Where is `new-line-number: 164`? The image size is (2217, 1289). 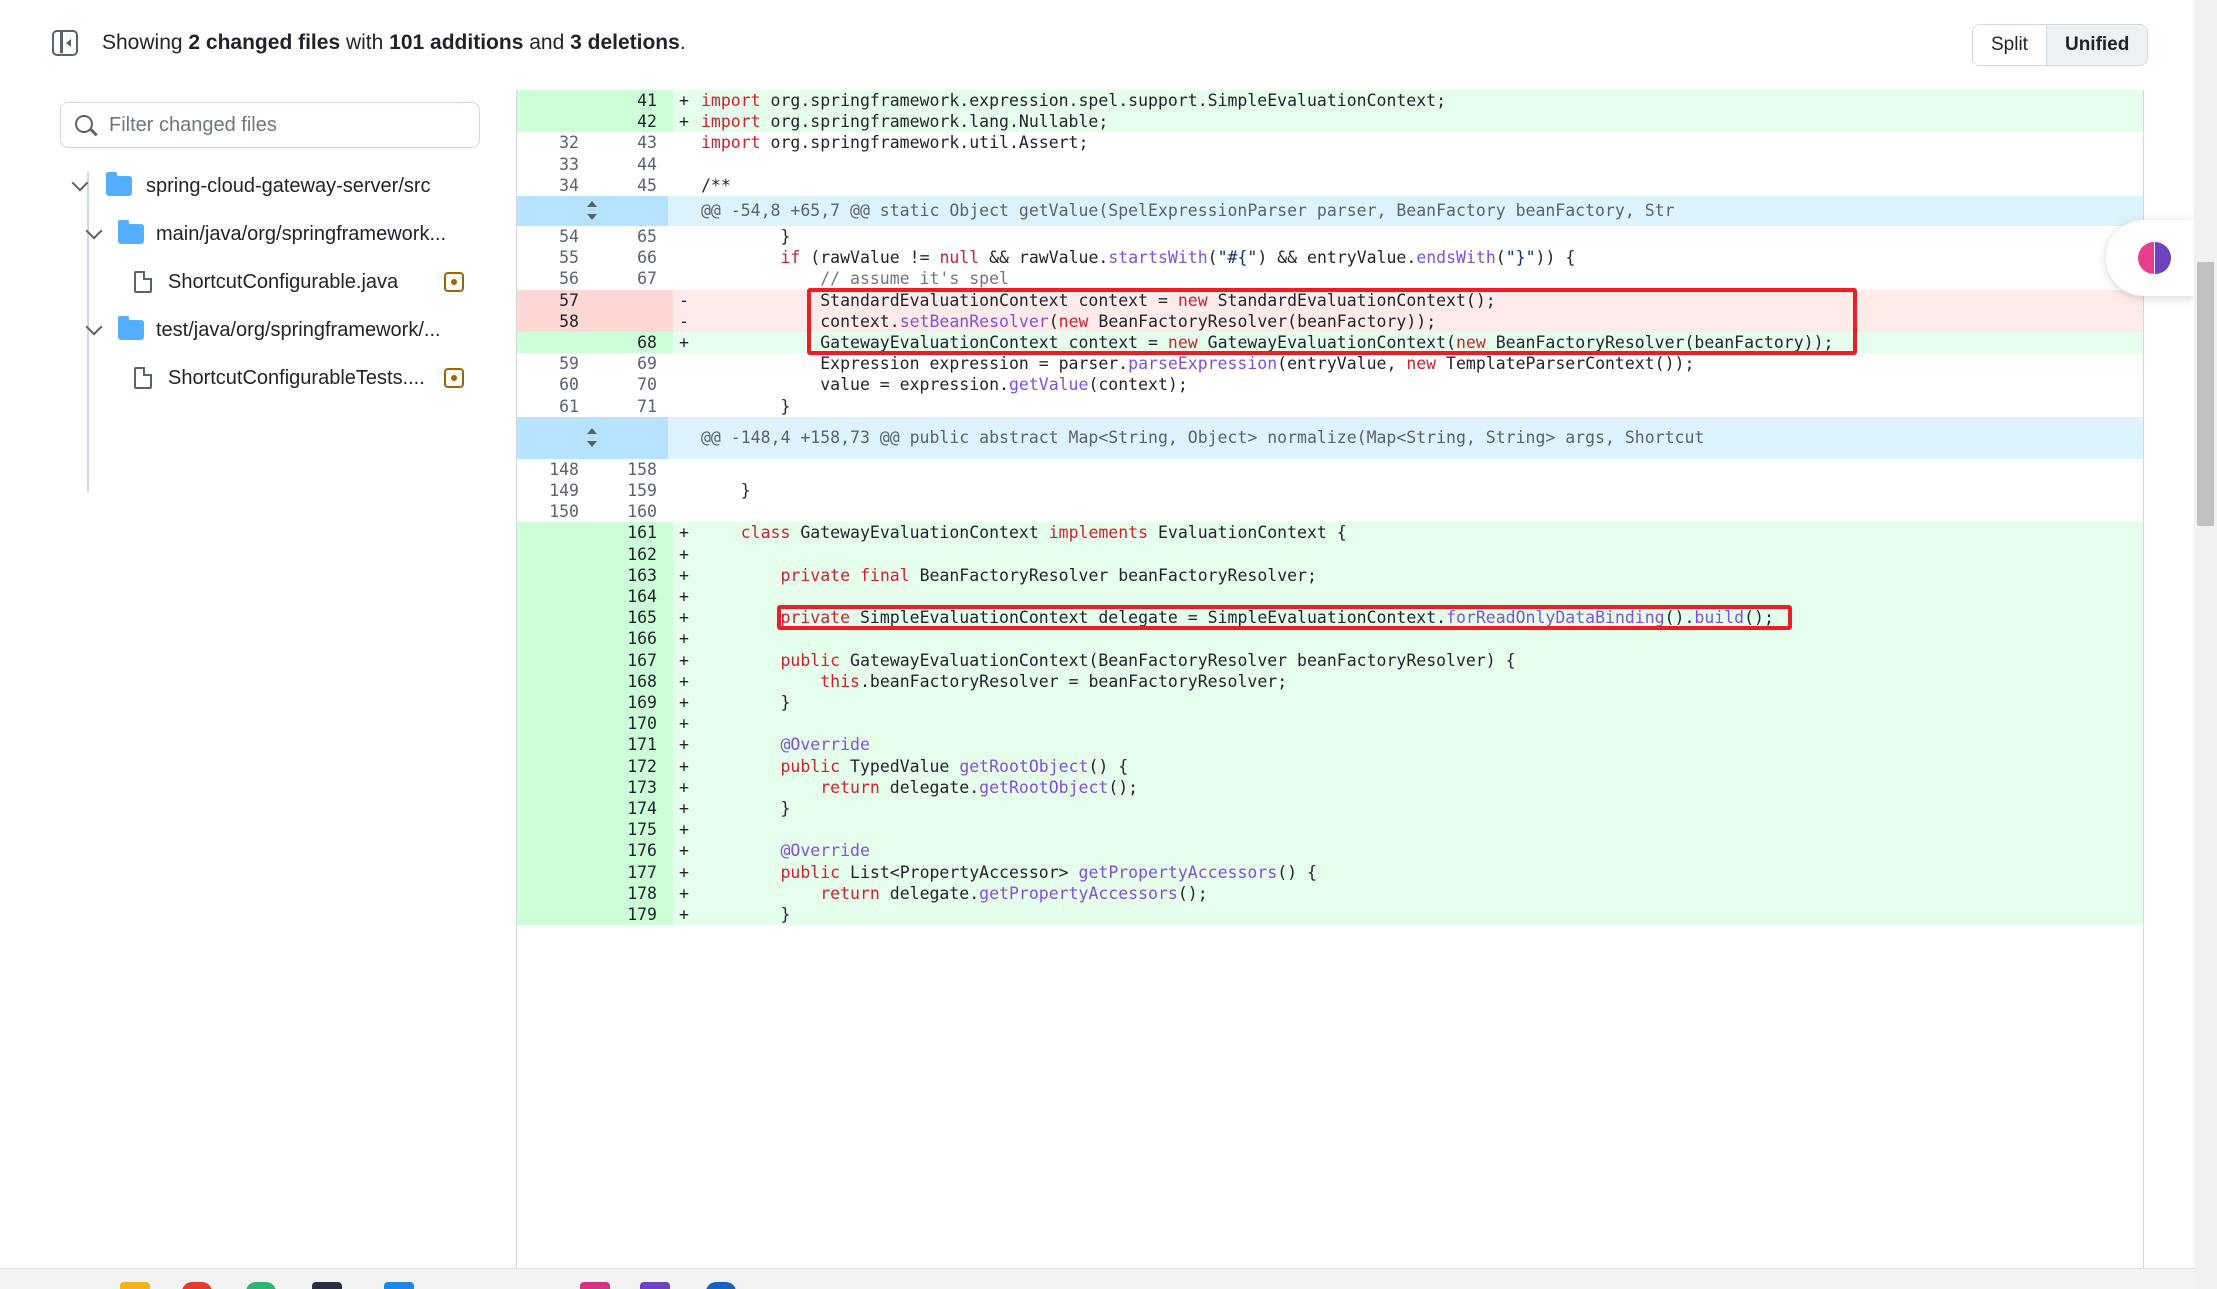 new-line-number: 164 is located at coordinates (634, 597).